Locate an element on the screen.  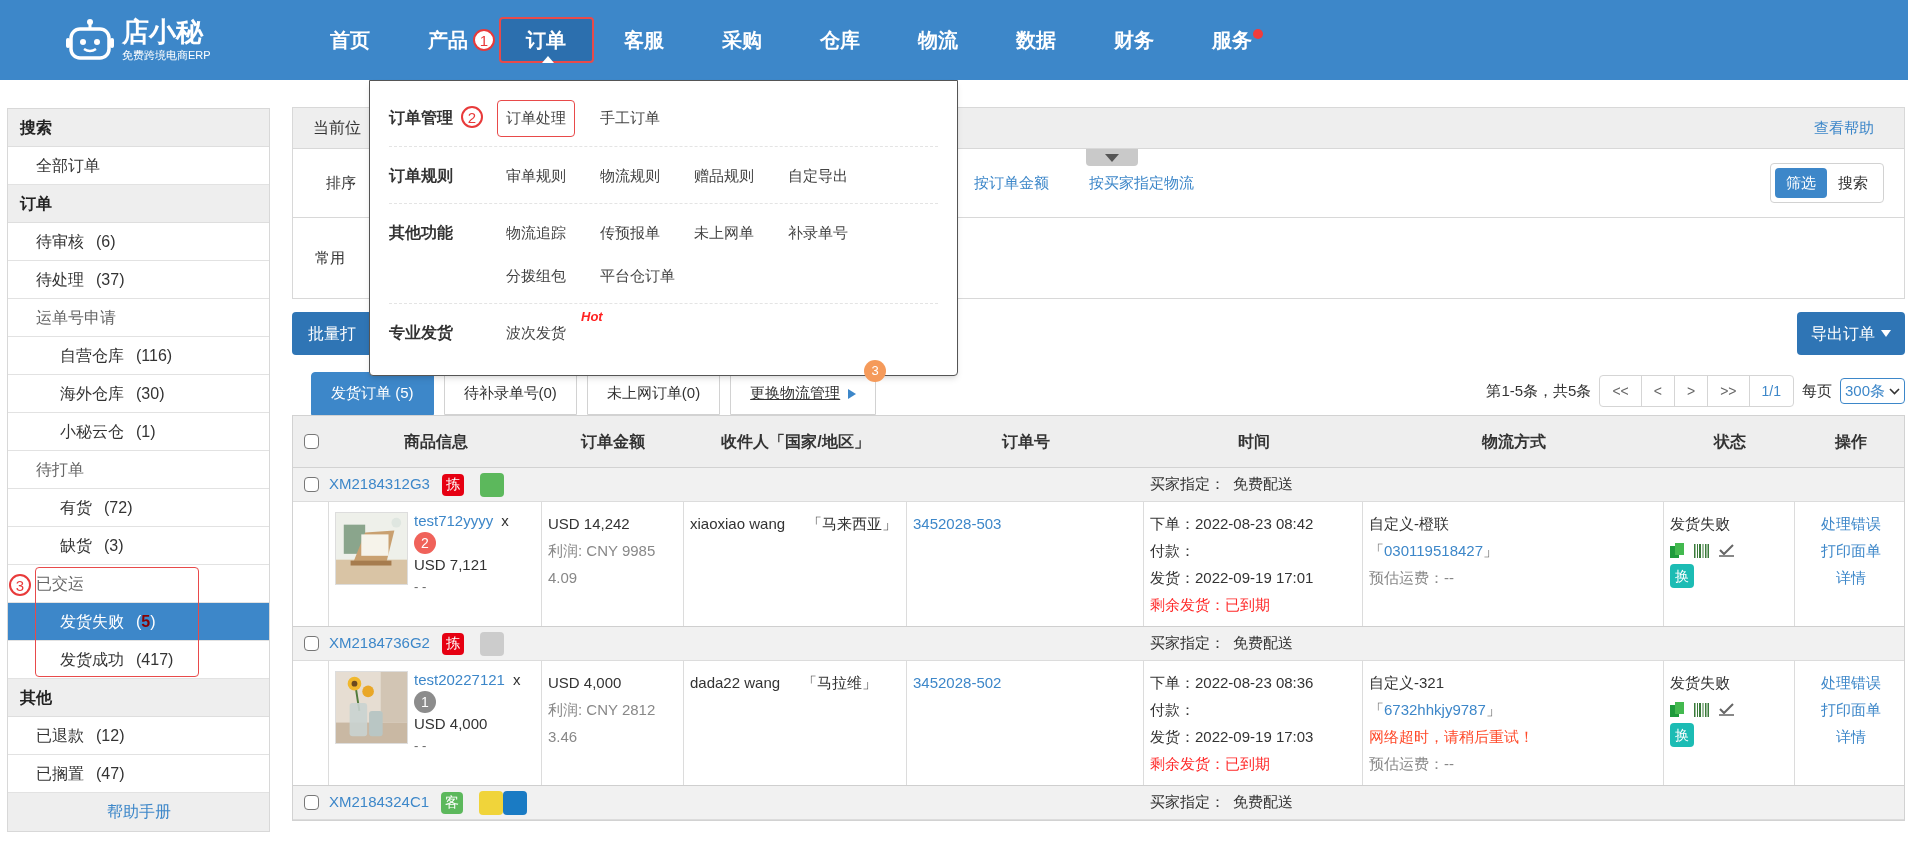
hot-label: Hot is located at coordinates (592, 317).